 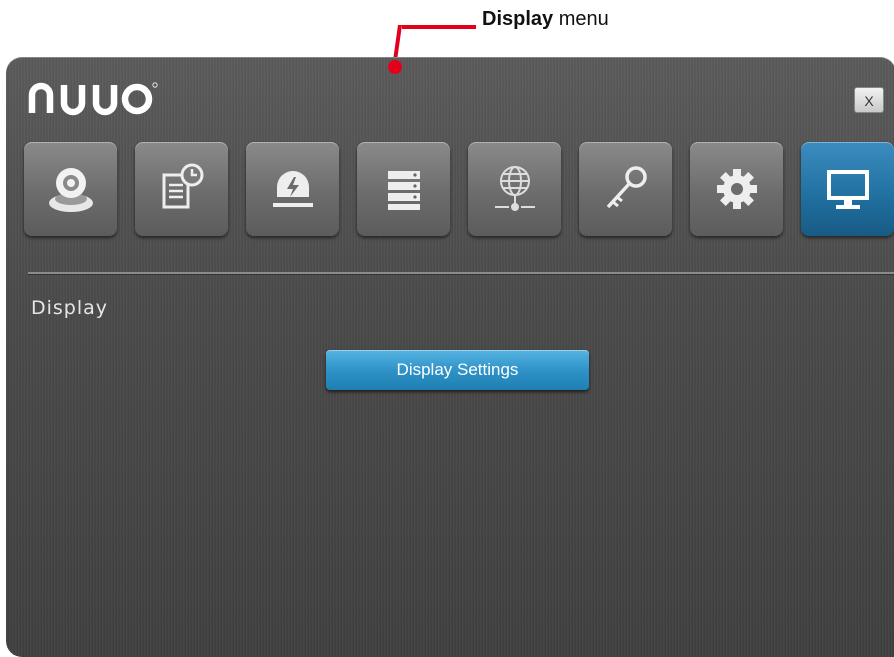 What do you see at coordinates (439, 27) in the screenshot?
I see `callout-line` at bounding box center [439, 27].